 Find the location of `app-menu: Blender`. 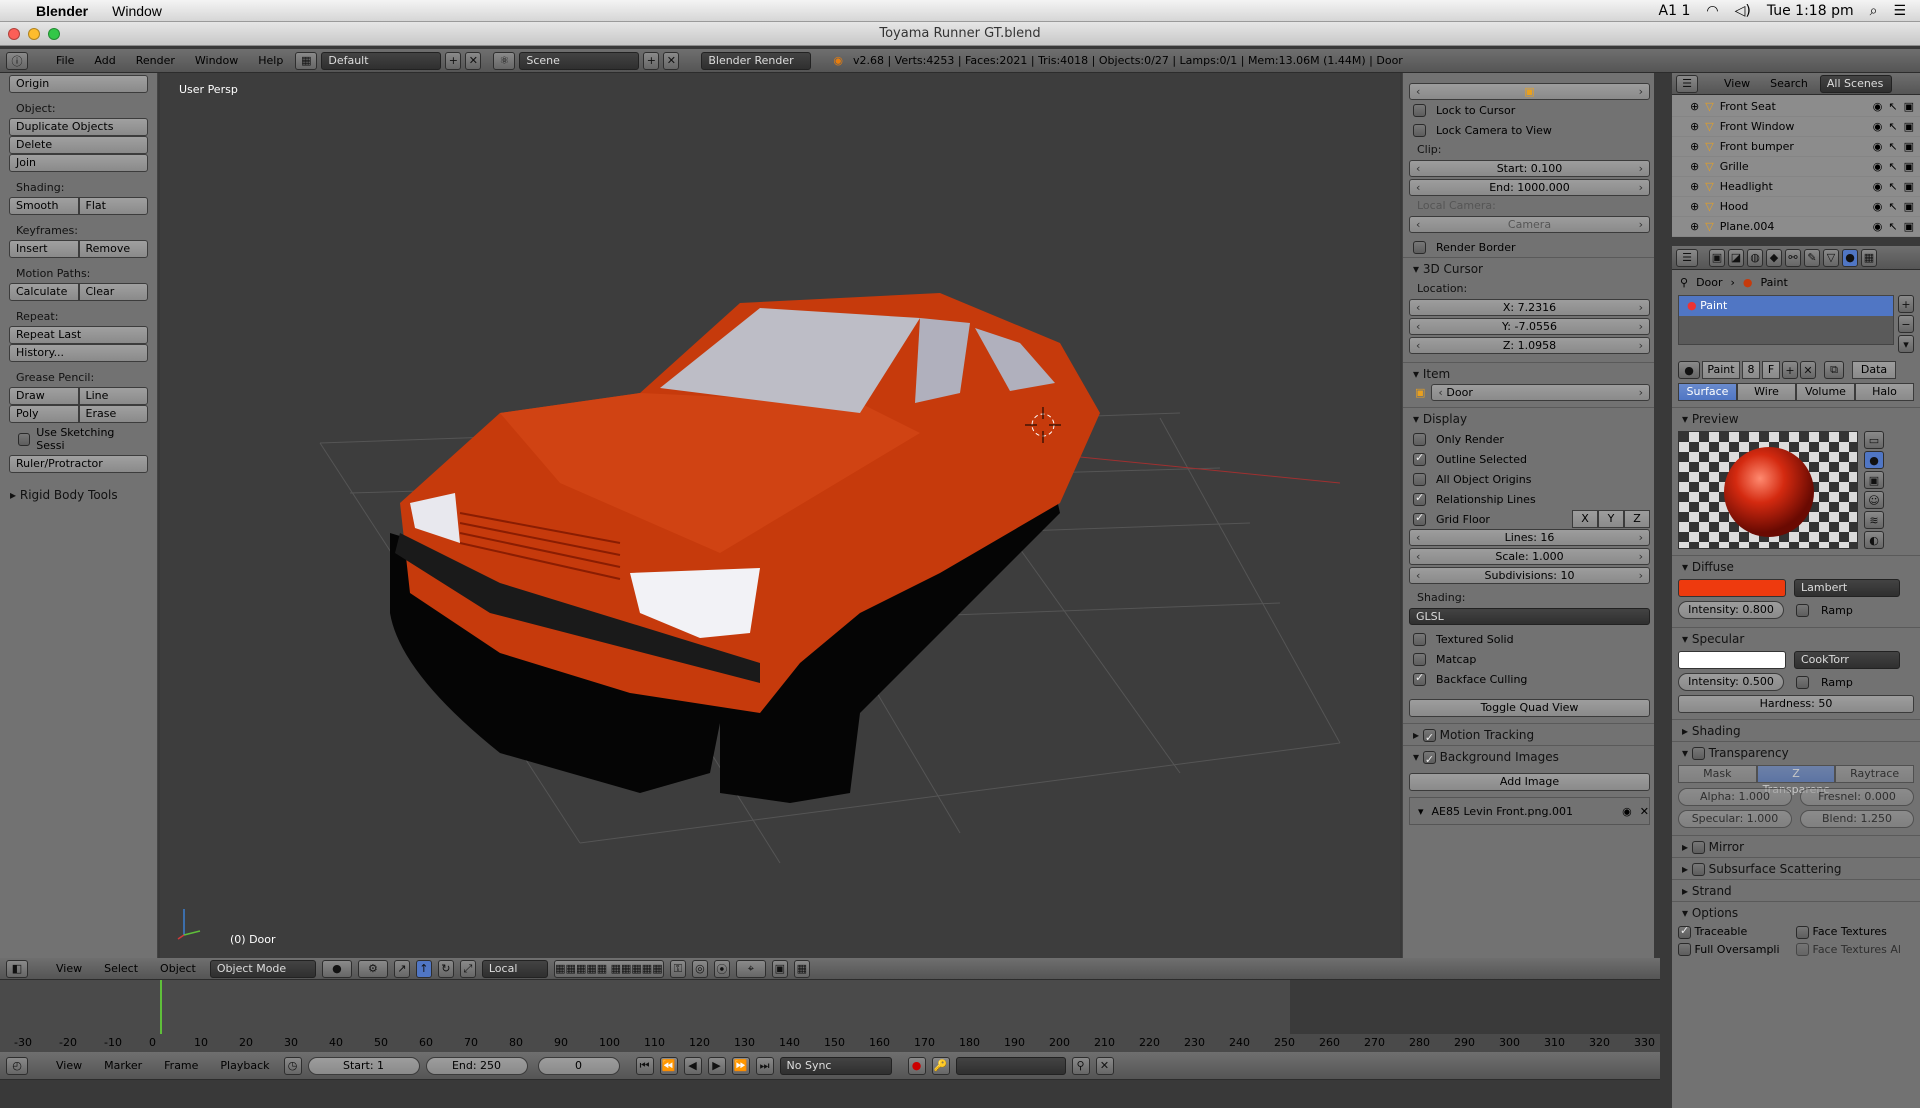

app-menu: Blender is located at coordinates (62, 11).